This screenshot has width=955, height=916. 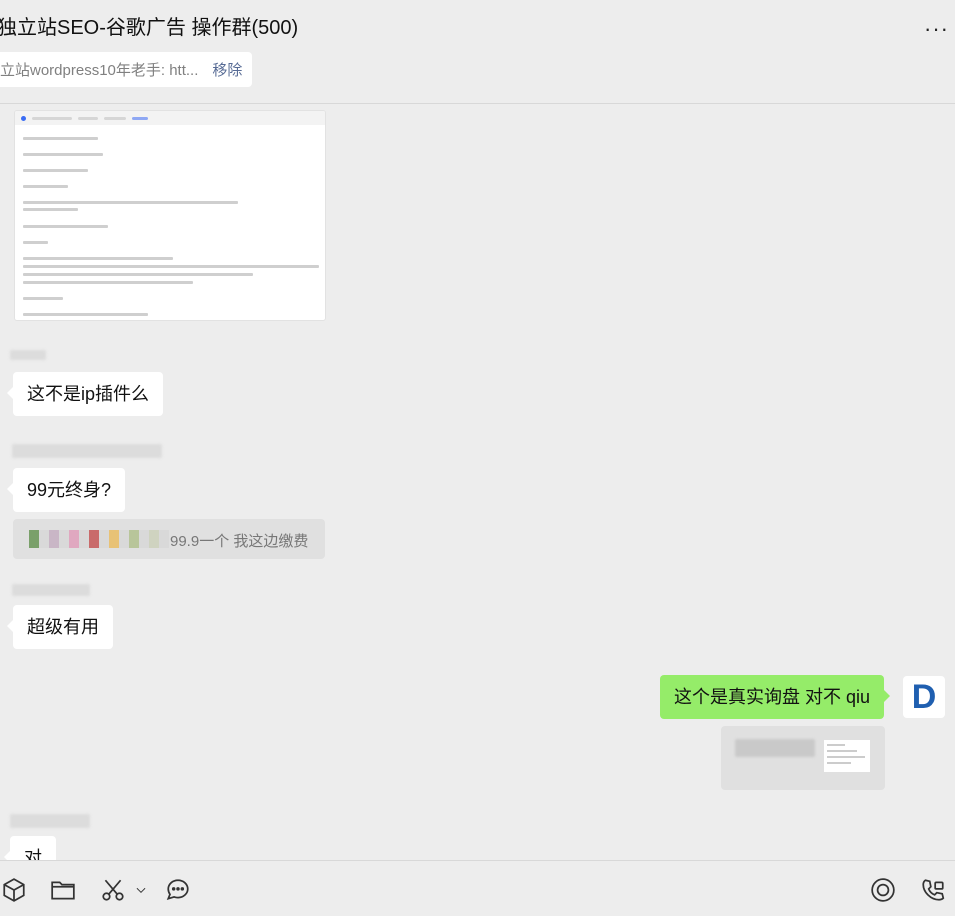 What do you see at coordinates (936, 29) in the screenshot?
I see `more-options-button: ···` at bounding box center [936, 29].